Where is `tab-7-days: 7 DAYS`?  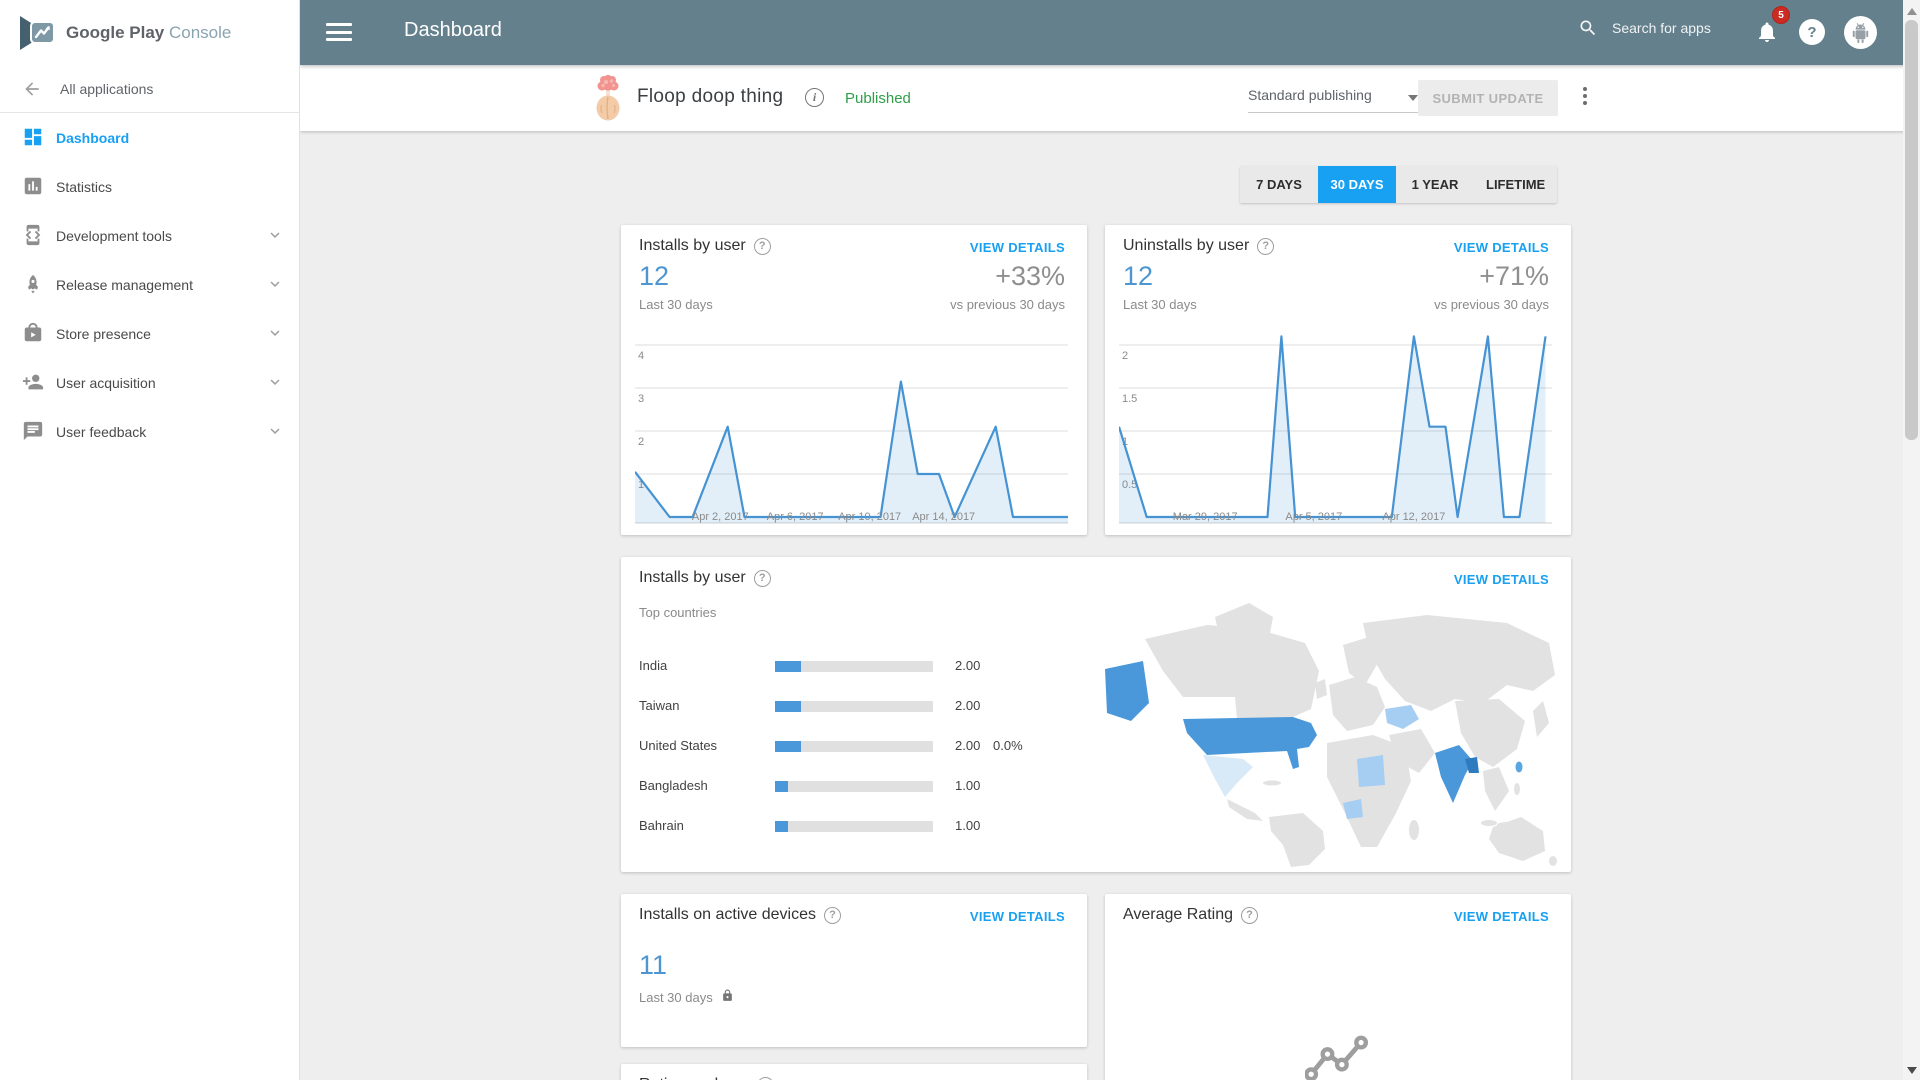
tab-7-days: 7 DAYS is located at coordinates (1279, 184).